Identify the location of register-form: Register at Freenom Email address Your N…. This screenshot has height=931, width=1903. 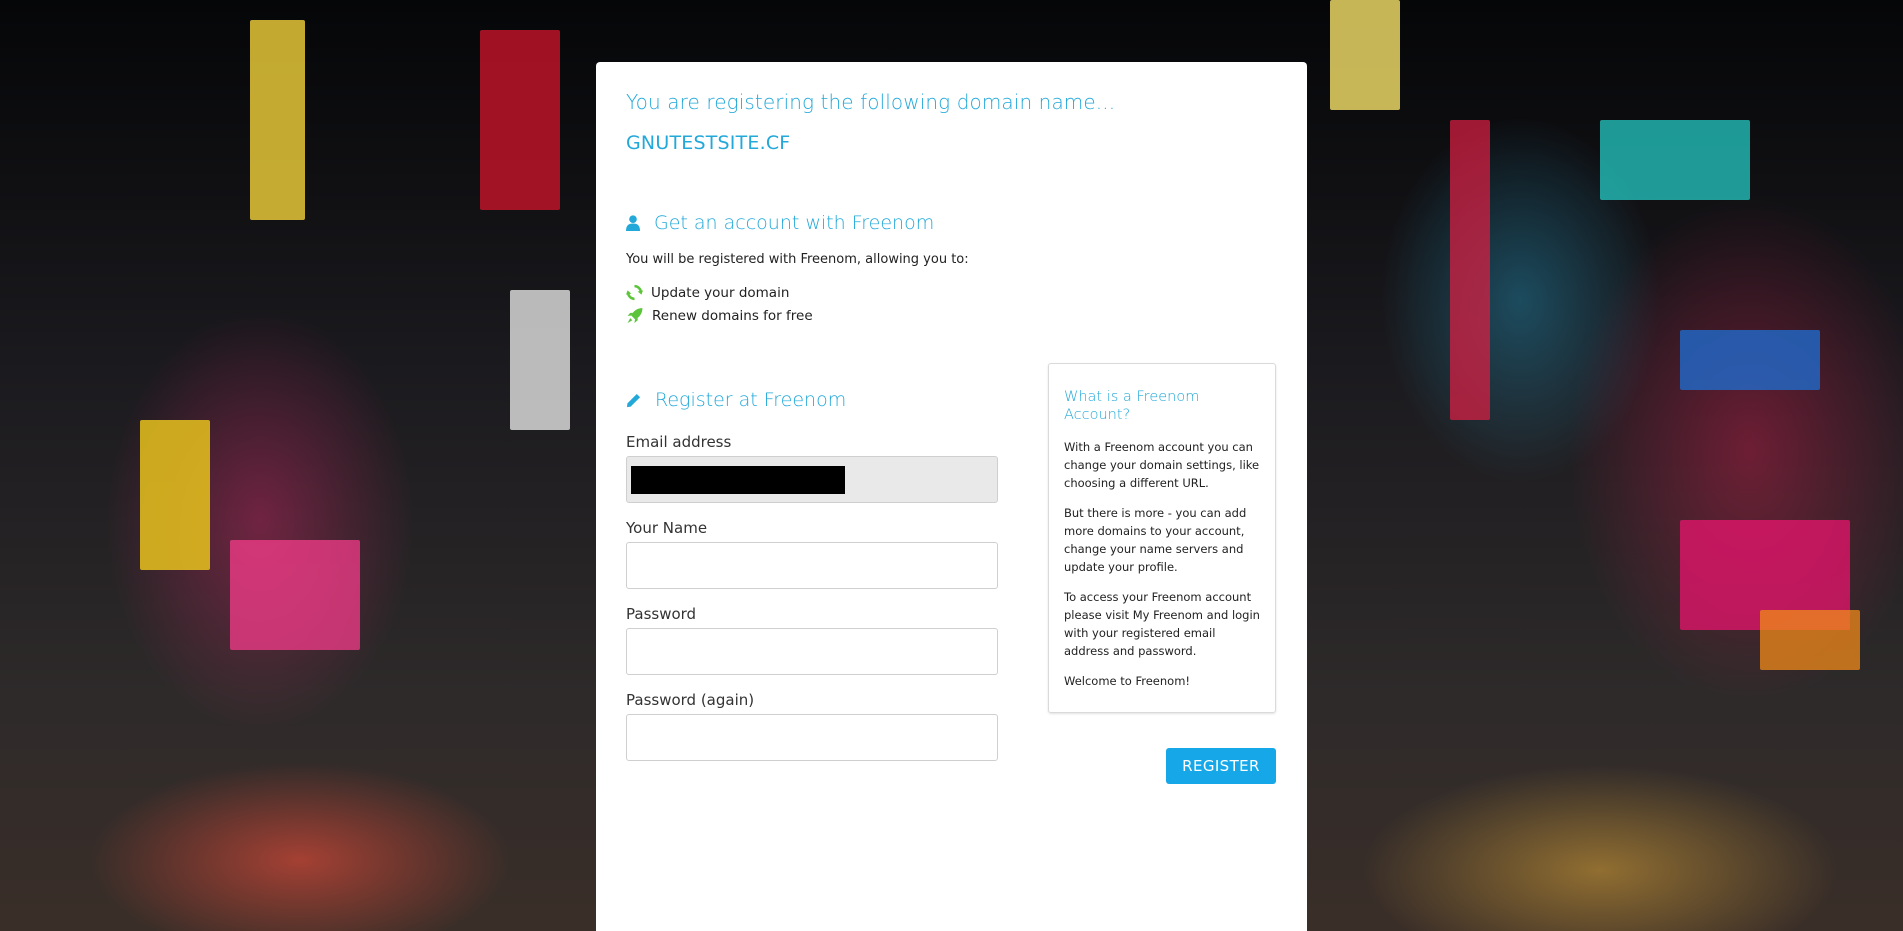
(812, 586).